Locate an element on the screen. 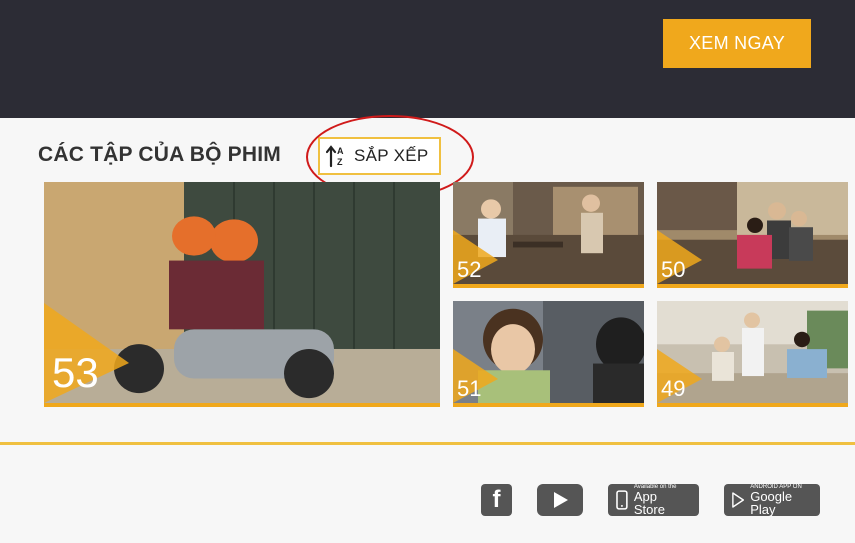  episode-card-51: 51 is located at coordinates (548, 354).